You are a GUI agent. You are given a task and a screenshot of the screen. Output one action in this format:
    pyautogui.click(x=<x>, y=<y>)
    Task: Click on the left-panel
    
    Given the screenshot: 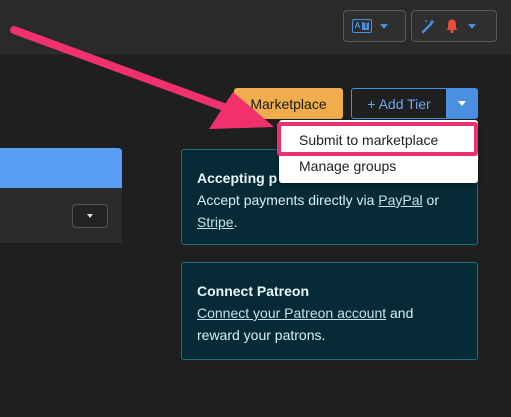 What is the action you would take?
    pyautogui.click(x=61, y=195)
    